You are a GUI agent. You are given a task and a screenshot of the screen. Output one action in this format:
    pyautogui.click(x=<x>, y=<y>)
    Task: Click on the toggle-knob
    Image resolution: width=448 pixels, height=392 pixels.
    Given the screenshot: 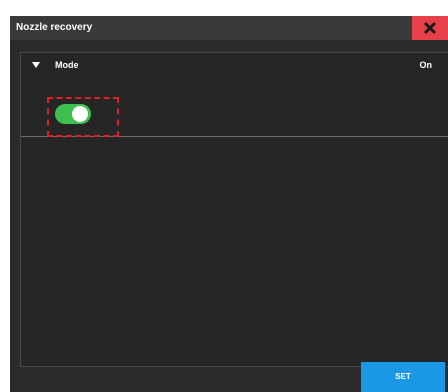 What is the action you would take?
    pyautogui.click(x=80, y=114)
    